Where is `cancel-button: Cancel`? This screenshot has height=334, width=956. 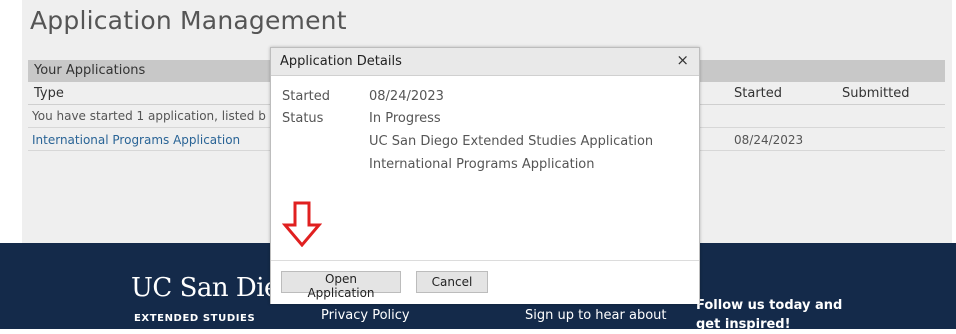 cancel-button: Cancel is located at coordinates (452, 282).